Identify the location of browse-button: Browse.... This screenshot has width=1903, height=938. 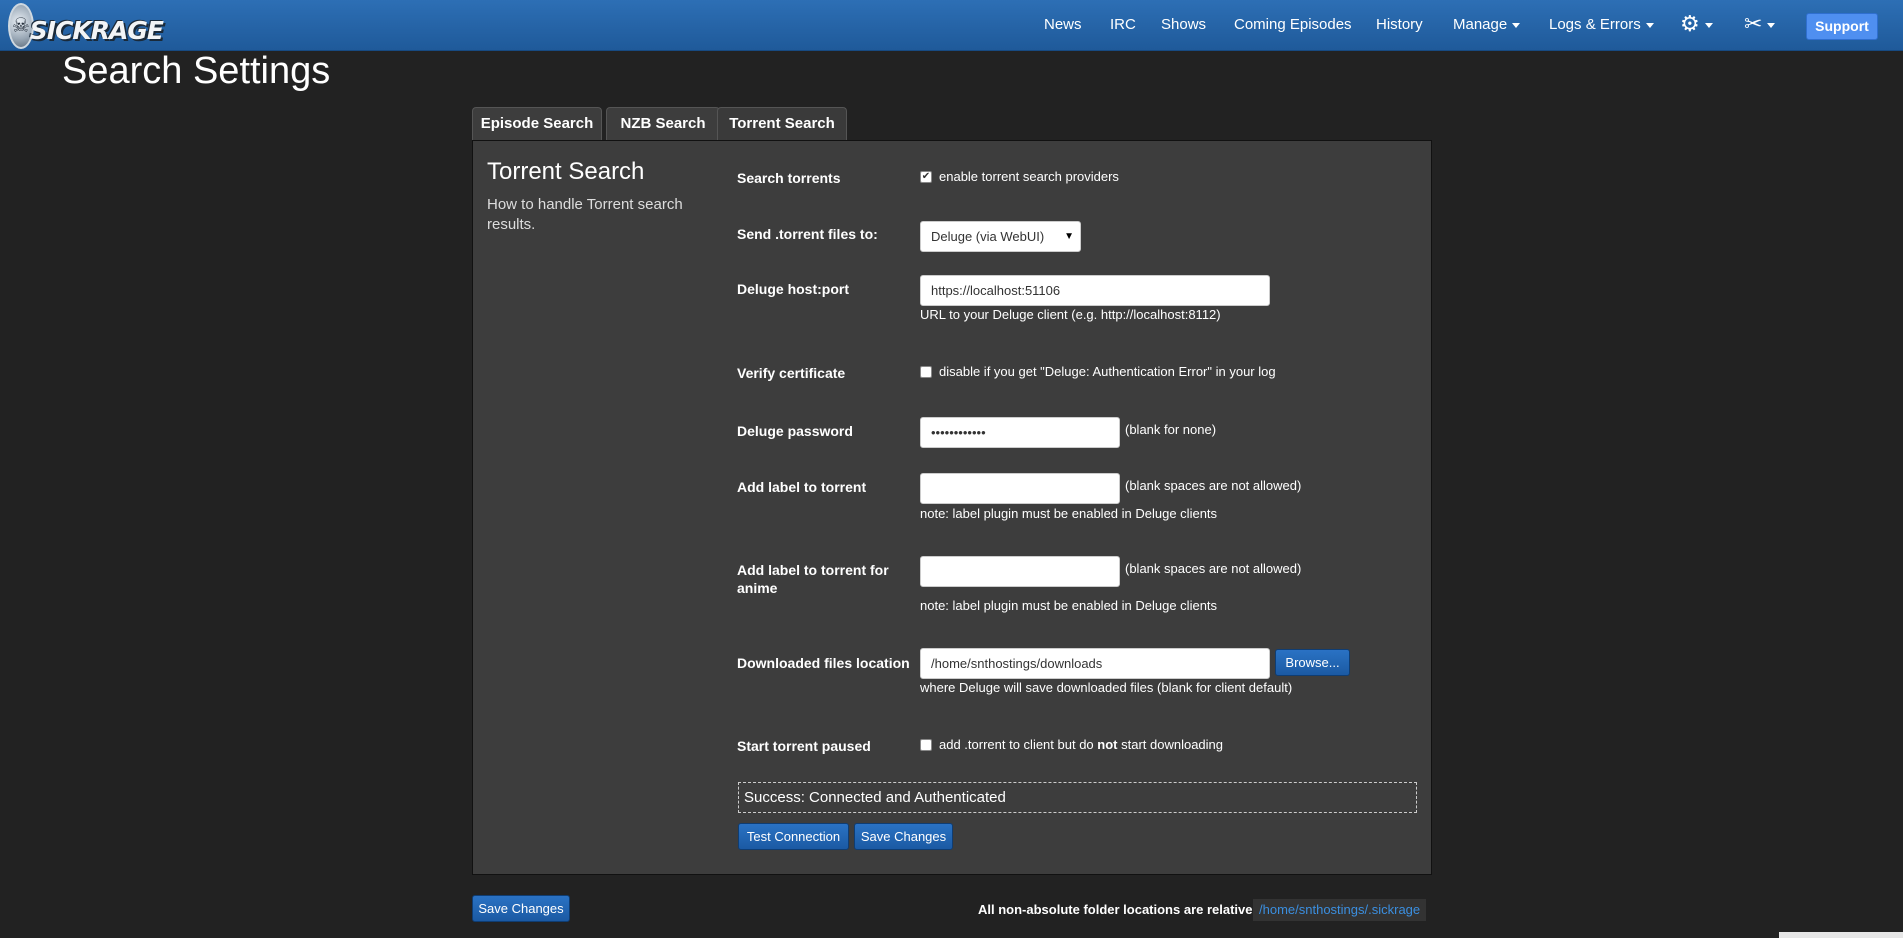
(1312, 662).